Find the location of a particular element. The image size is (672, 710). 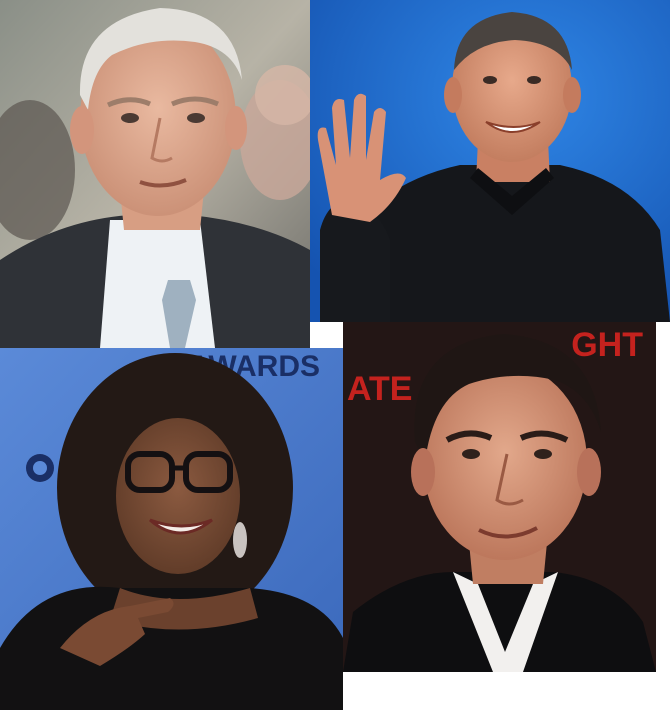

poster-text-right: GHT is located at coordinates (607, 345).